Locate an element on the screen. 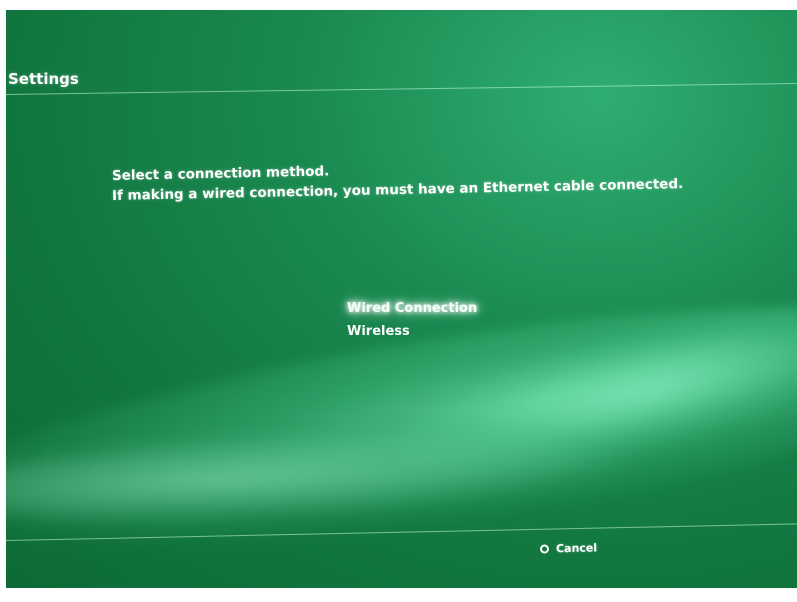  circle-icon is located at coordinates (544, 549).